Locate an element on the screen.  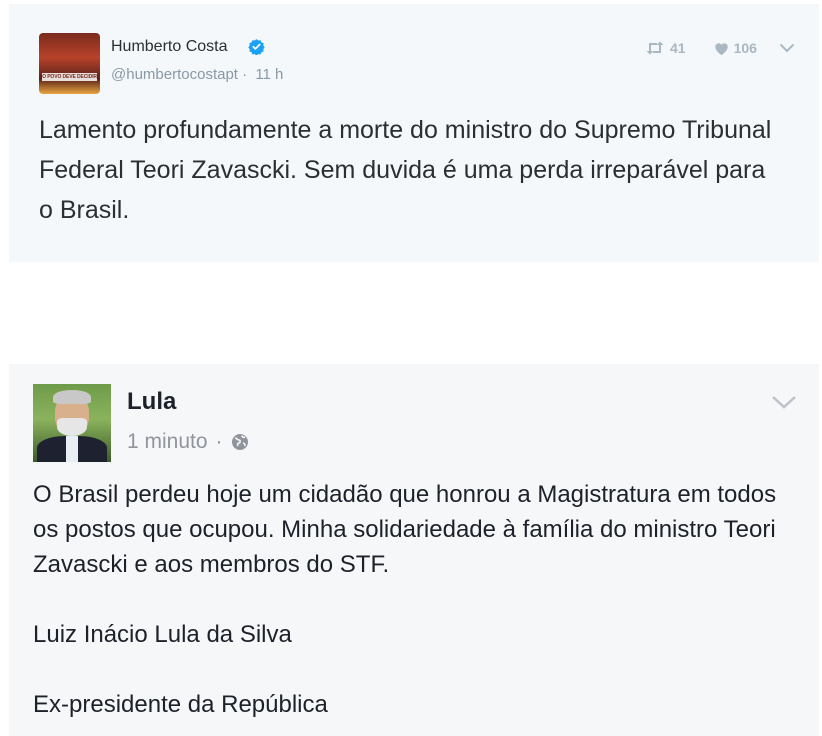
post-signature: Luiz Inácio Lula da Silva is located at coordinates (162, 634).